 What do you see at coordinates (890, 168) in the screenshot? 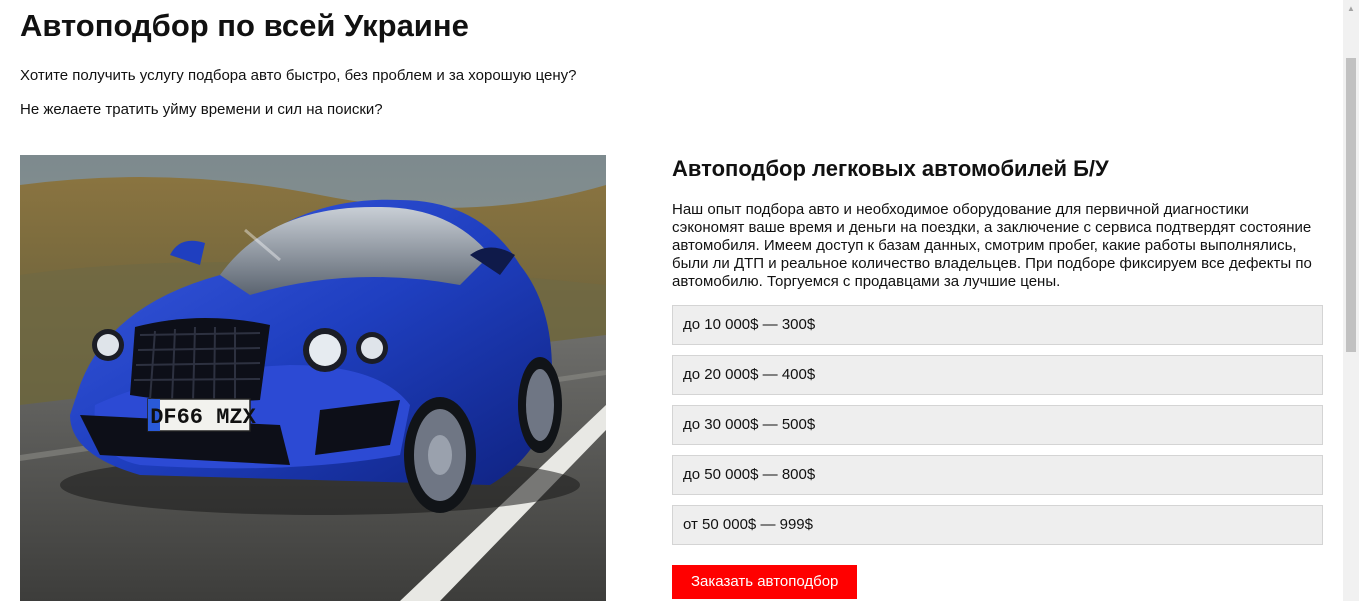
I see `service-subtitle: Автоподбор легковых автомобилей Б/У` at bounding box center [890, 168].